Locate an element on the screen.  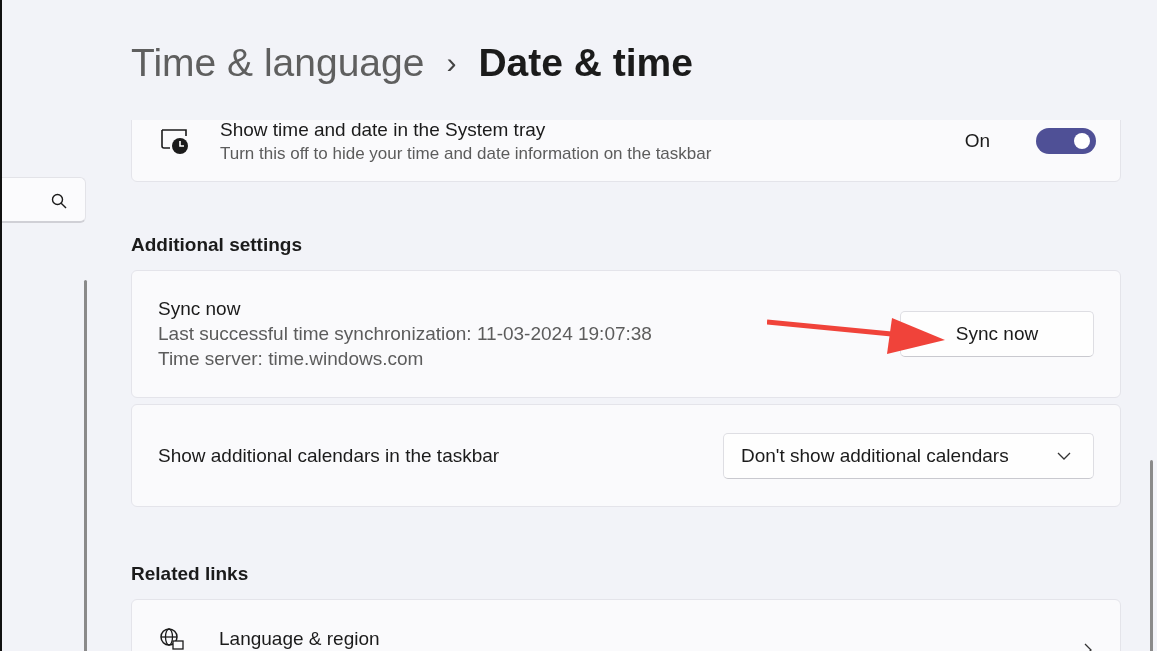
section-heading: Related links is located at coordinates (190, 574).